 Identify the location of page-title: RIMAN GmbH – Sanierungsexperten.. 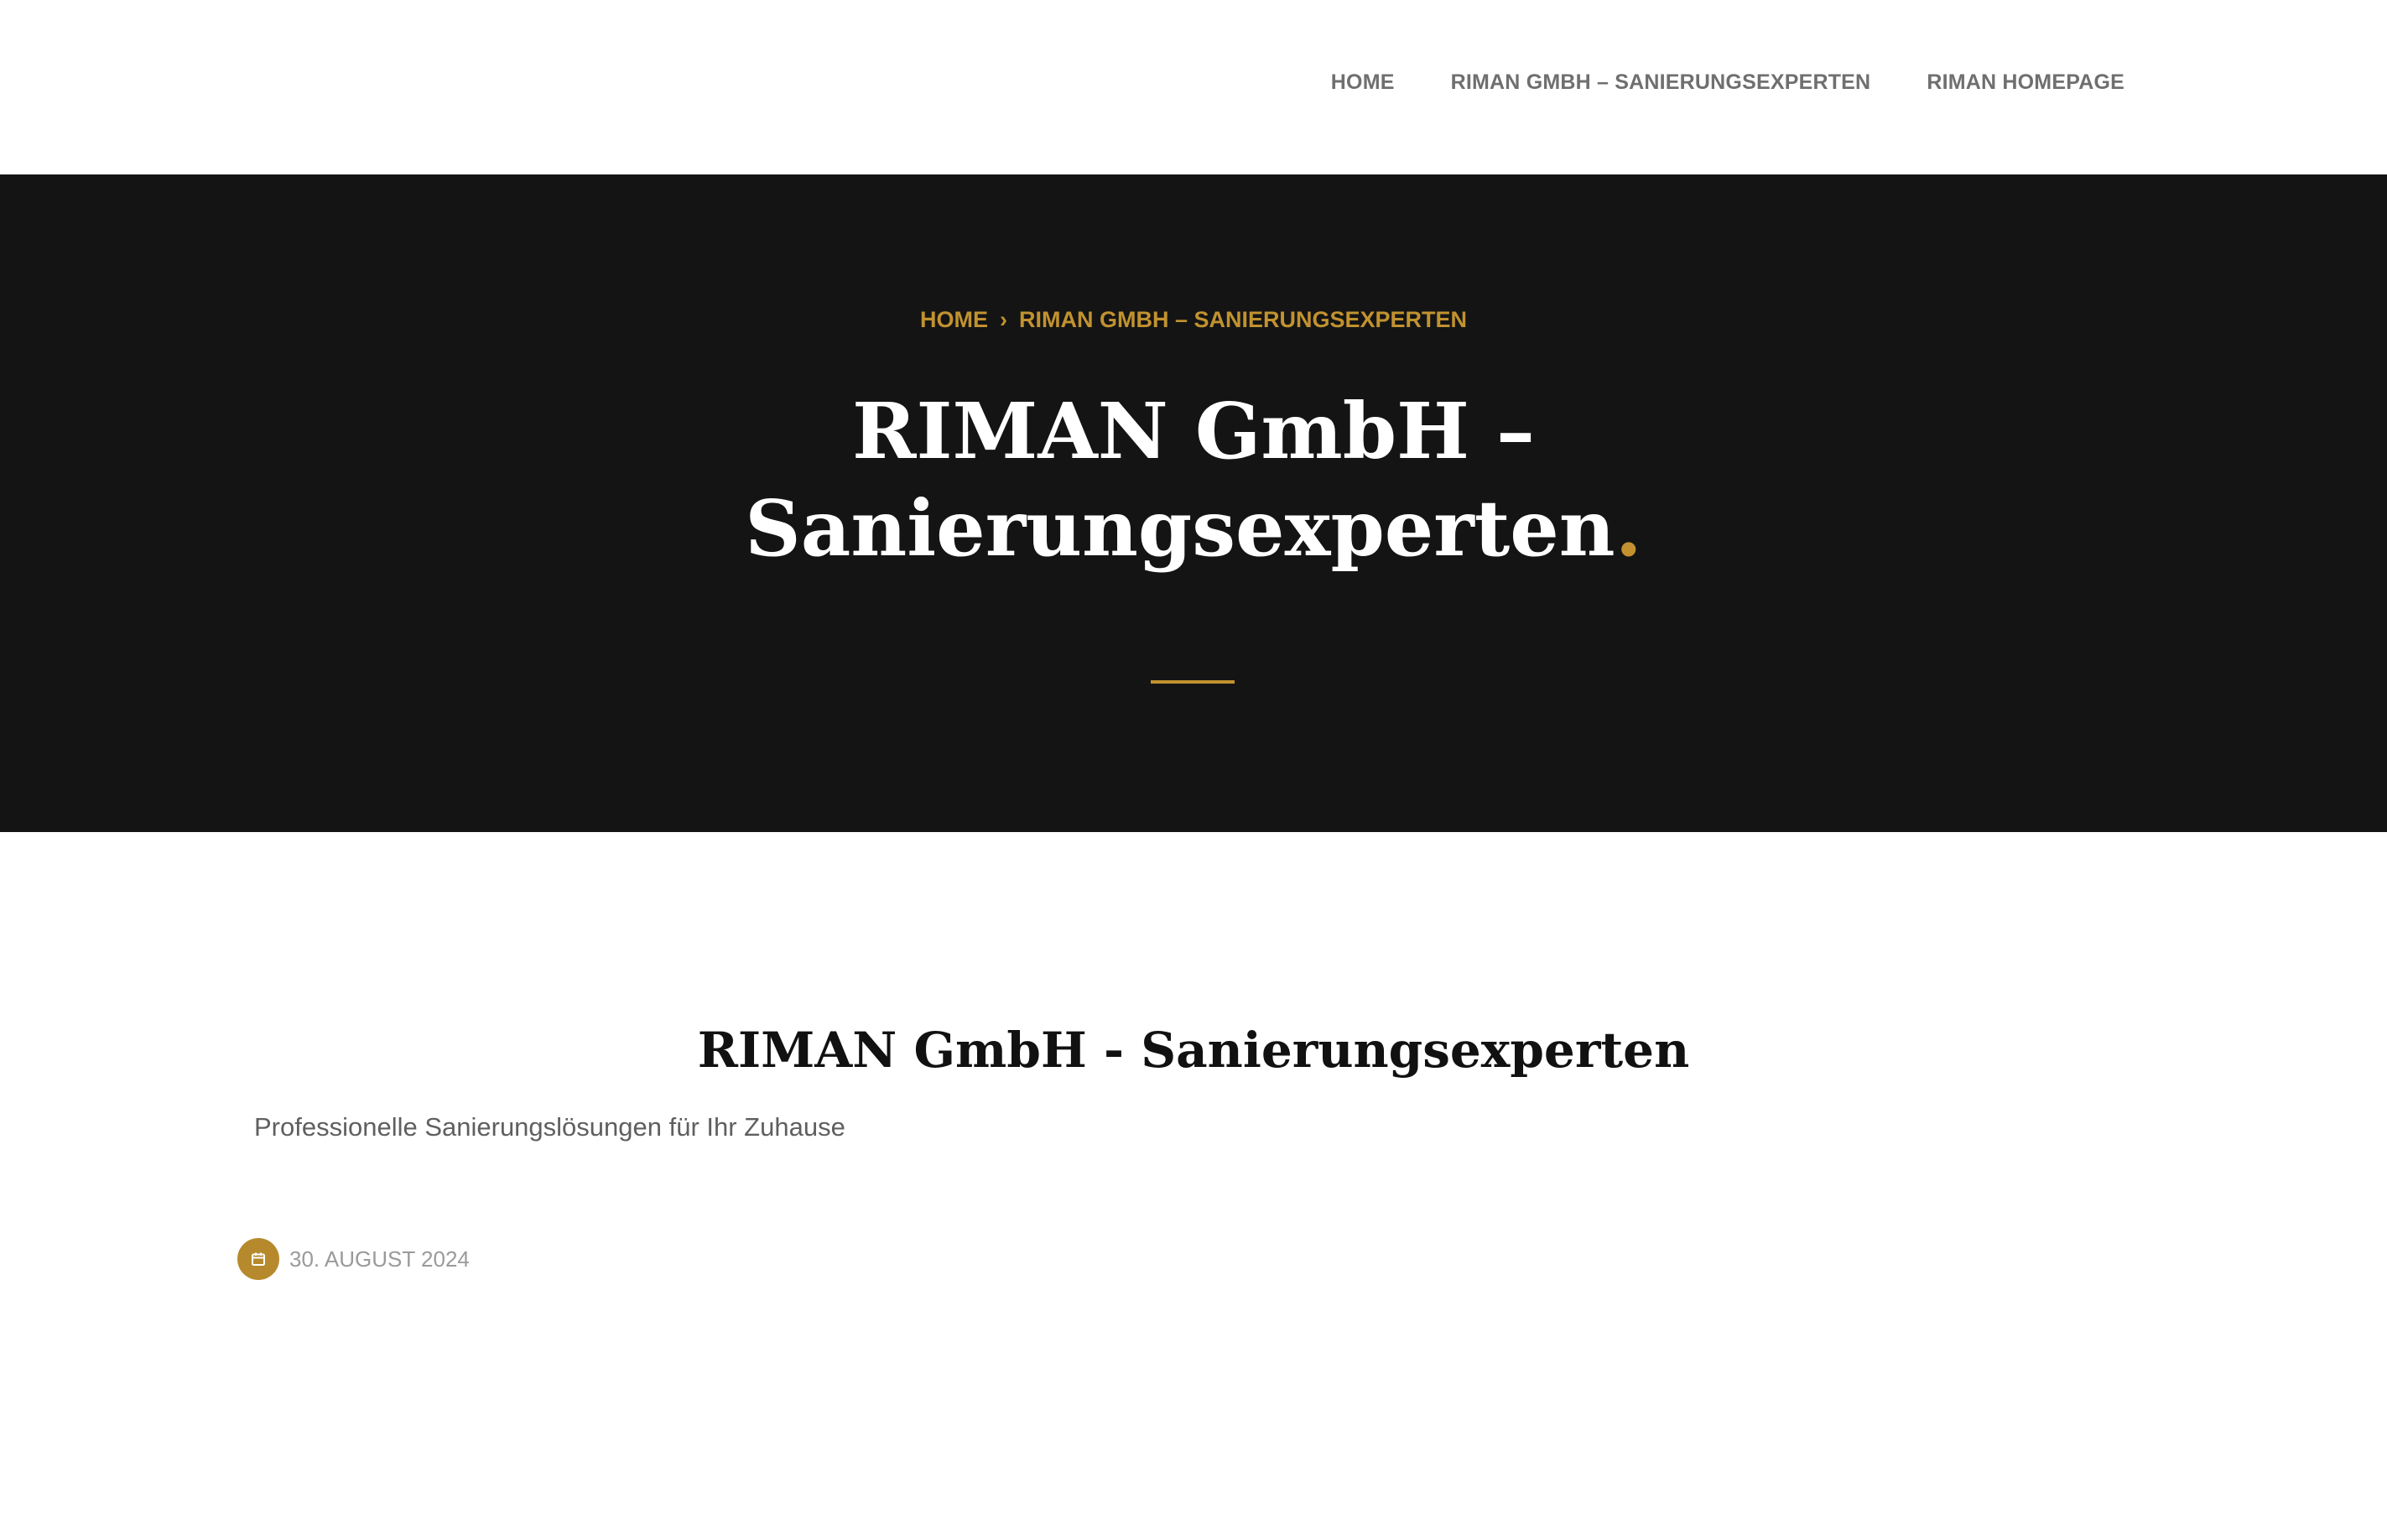
(1193, 480).